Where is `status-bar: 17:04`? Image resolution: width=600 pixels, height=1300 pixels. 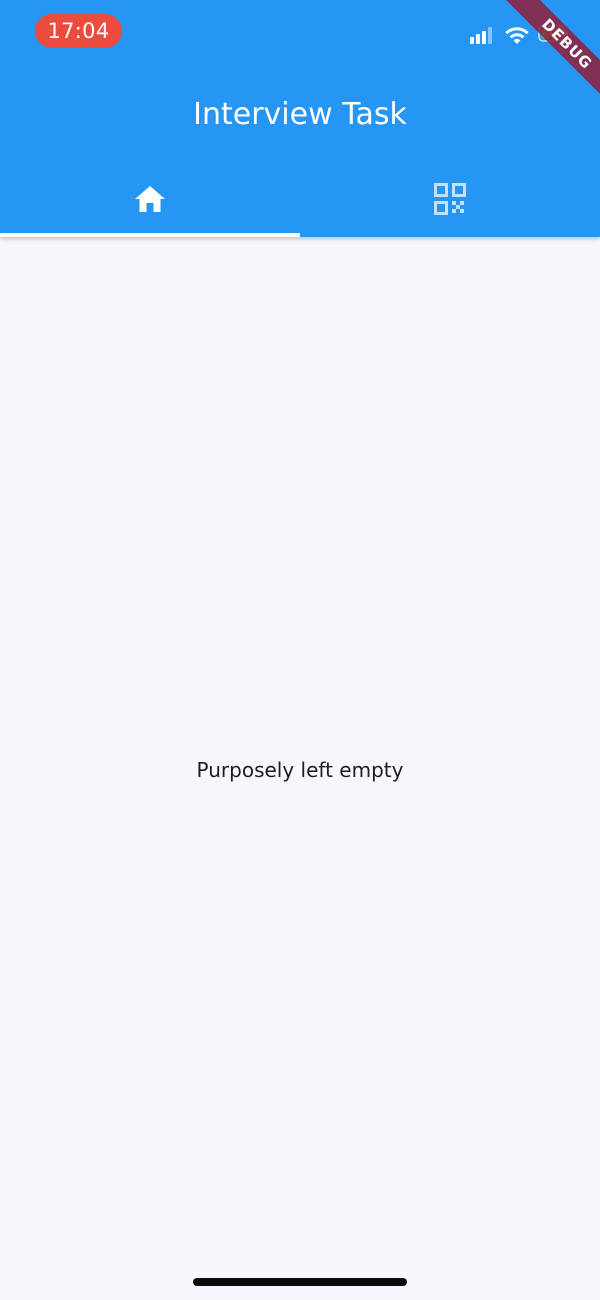 status-bar: 17:04 is located at coordinates (300, 32).